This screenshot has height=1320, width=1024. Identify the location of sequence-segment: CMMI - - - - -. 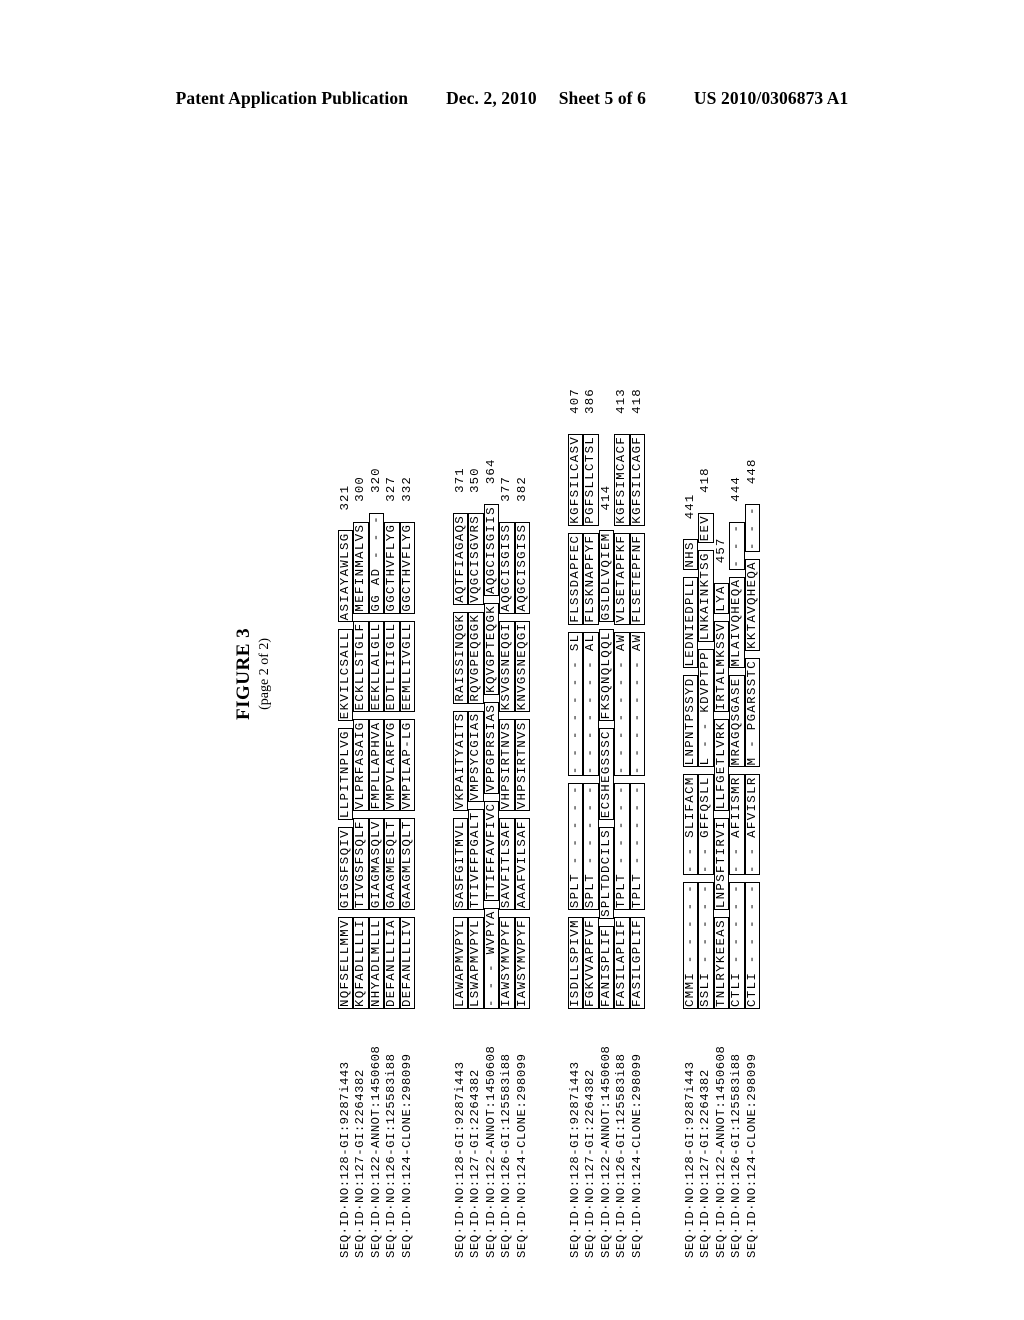
(690, 945).